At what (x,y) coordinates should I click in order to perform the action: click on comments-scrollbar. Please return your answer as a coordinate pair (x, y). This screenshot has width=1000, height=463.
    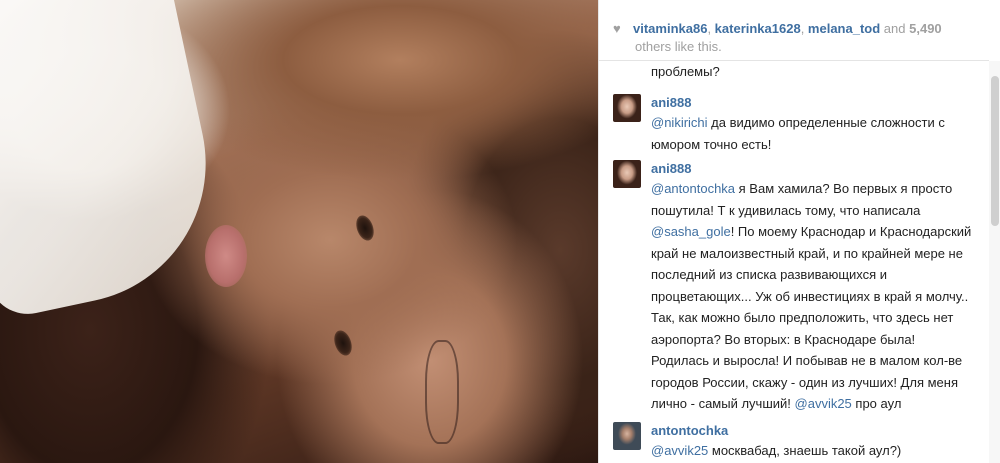
    Looking at the image, I should click on (994, 262).